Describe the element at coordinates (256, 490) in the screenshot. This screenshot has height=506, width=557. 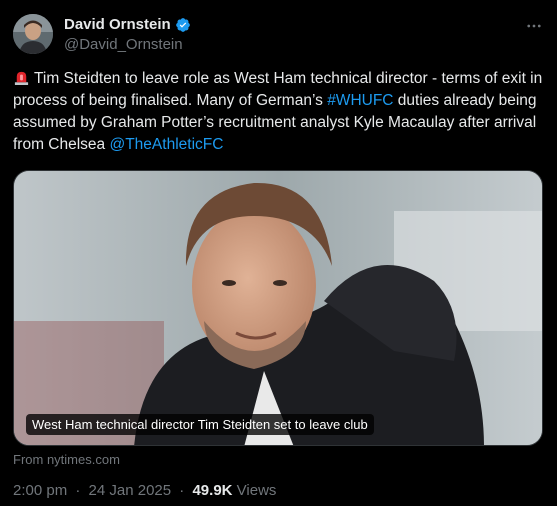
I see `views-label: Views` at that location.